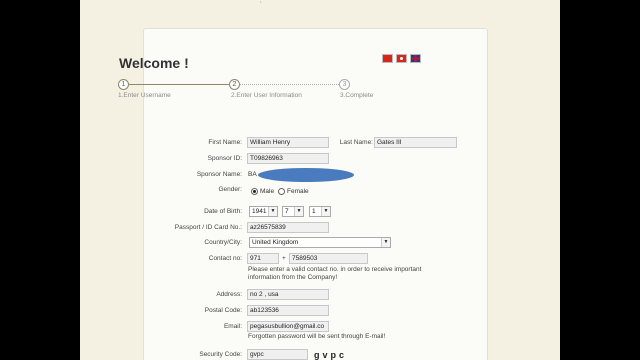  Describe the element at coordinates (144, 95) in the screenshot. I see `step-1-label: 1.Enter Username` at that location.